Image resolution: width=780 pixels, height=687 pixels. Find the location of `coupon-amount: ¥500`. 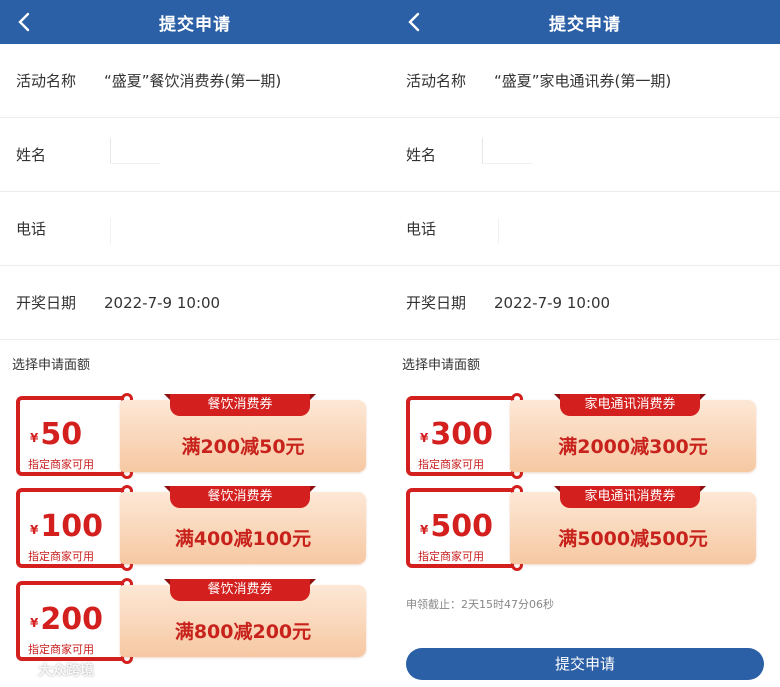

coupon-amount: ¥500 is located at coordinates (456, 528).